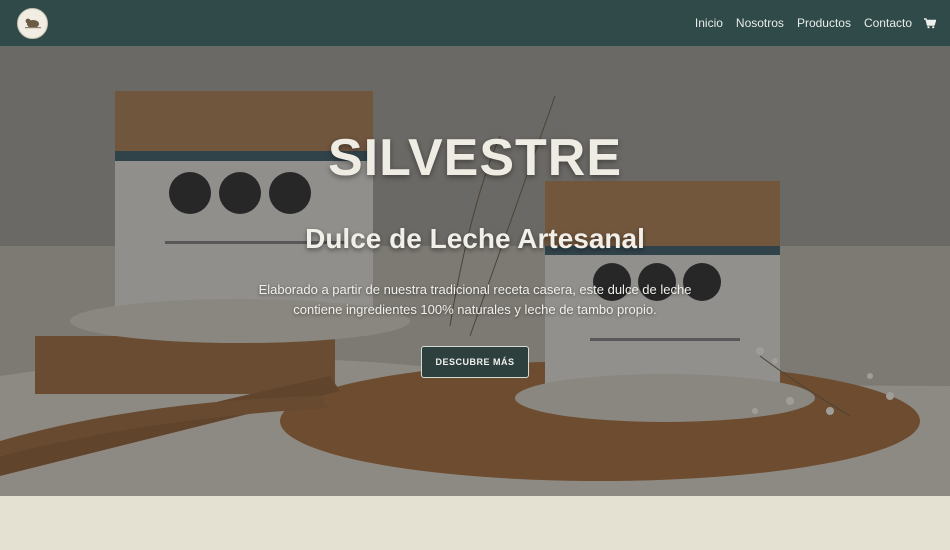  I want to click on nav-link-productos: Productos, so click(824, 23).